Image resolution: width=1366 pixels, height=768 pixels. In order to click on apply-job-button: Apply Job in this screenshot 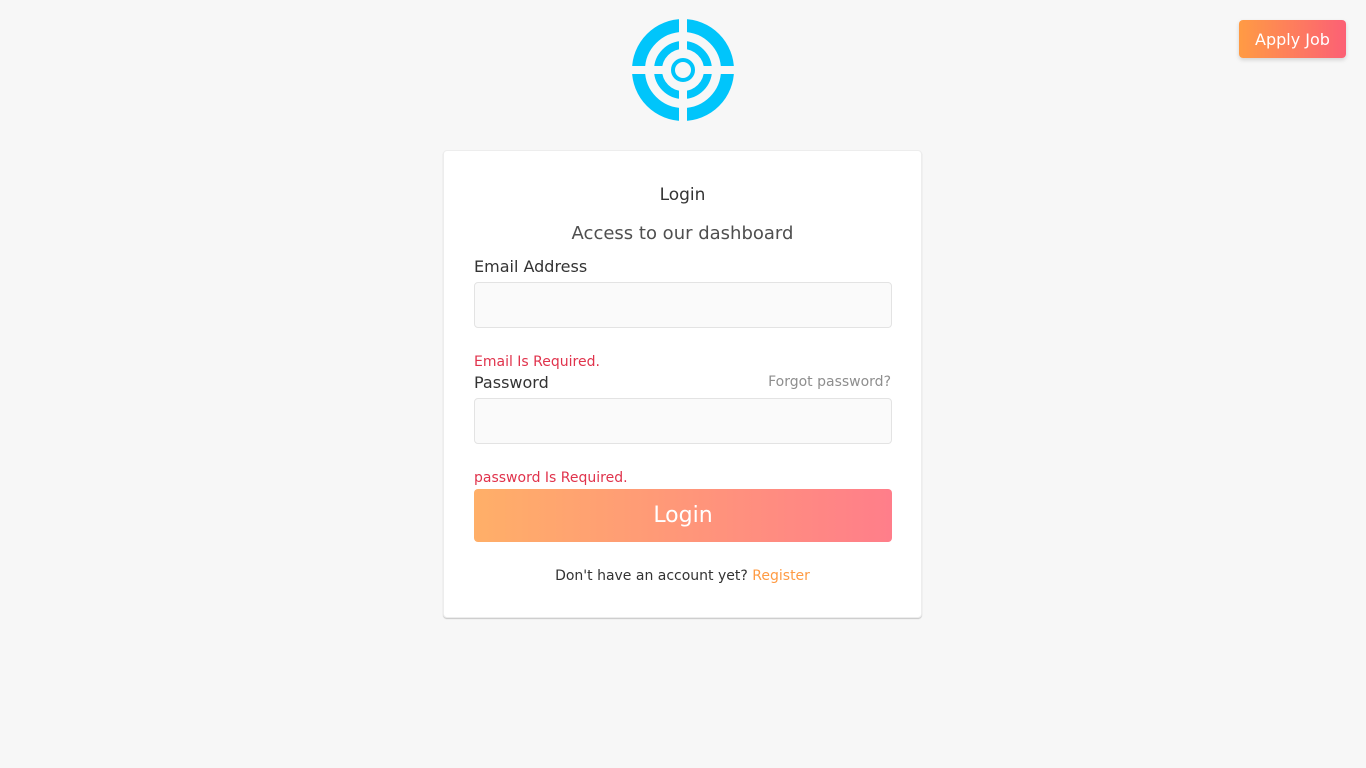, I will do `click(1292, 39)`.